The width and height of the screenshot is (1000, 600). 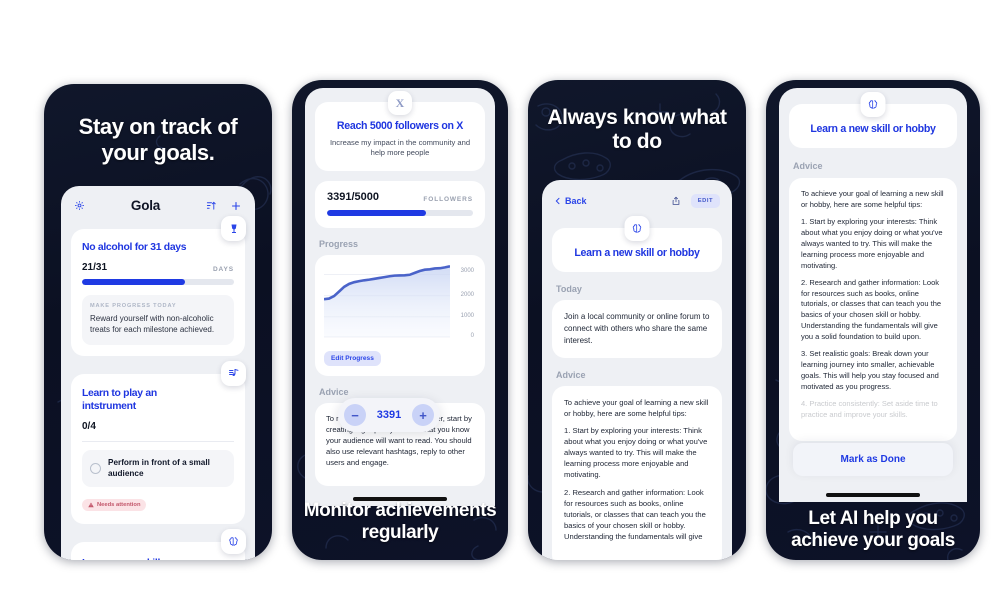 What do you see at coordinates (79, 205) in the screenshot?
I see `gear-icon` at bounding box center [79, 205].